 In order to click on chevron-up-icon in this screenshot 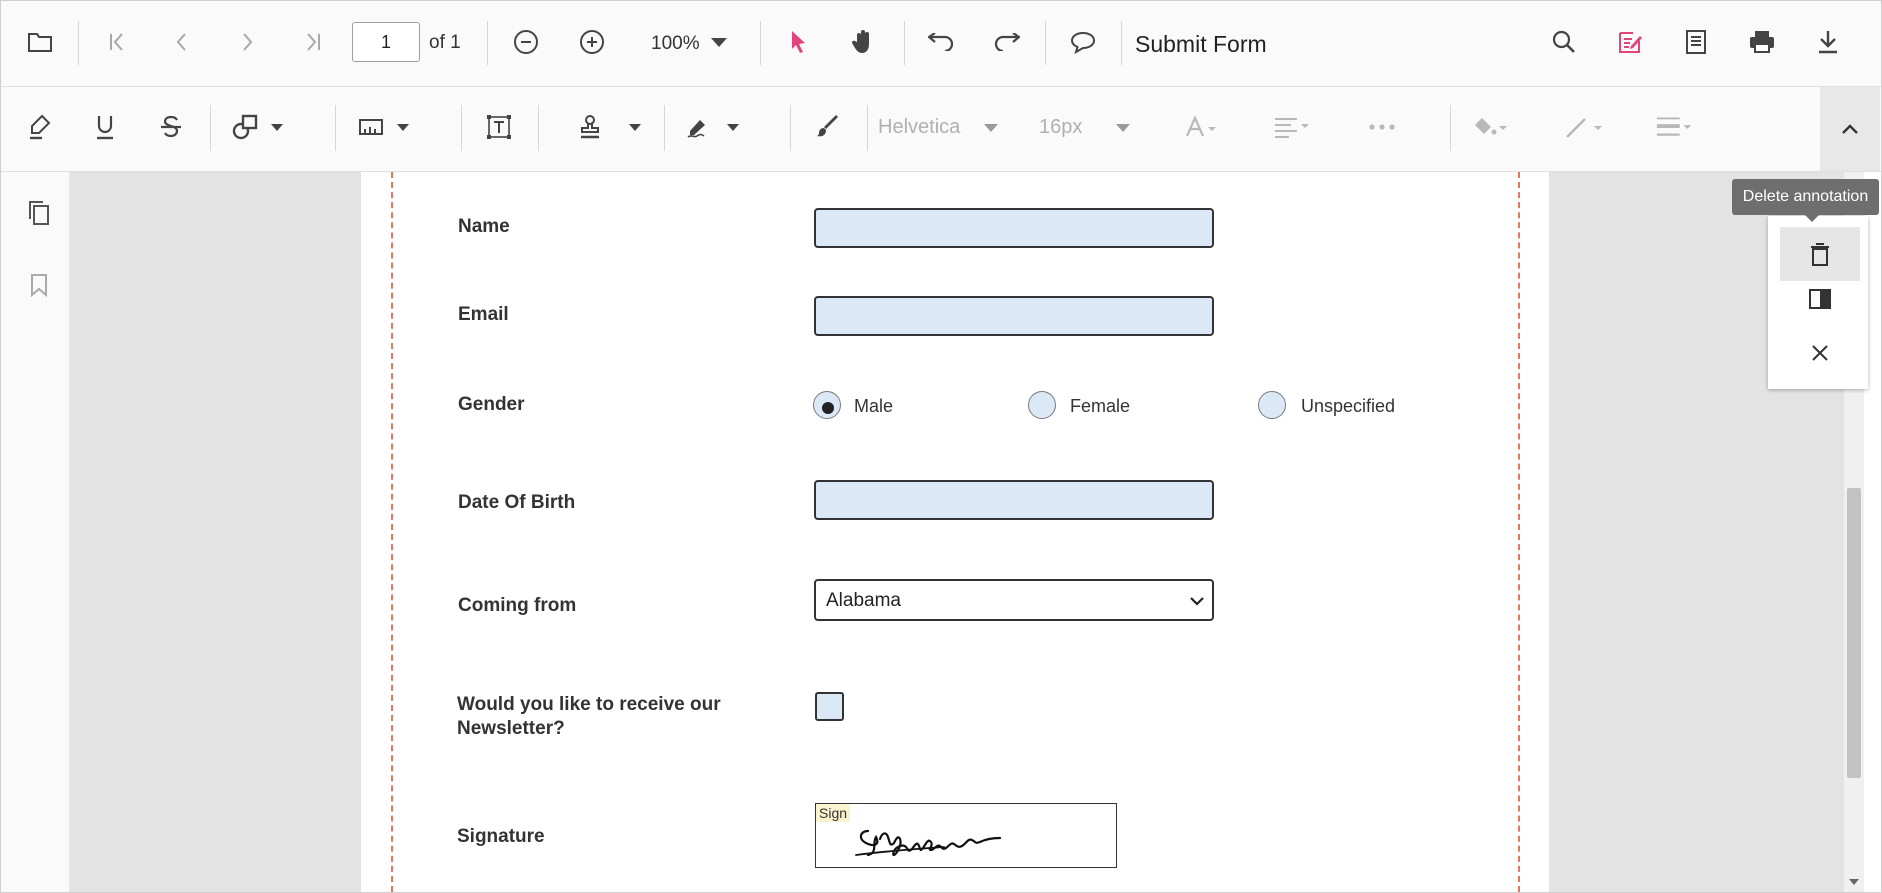, I will do `click(1850, 129)`.